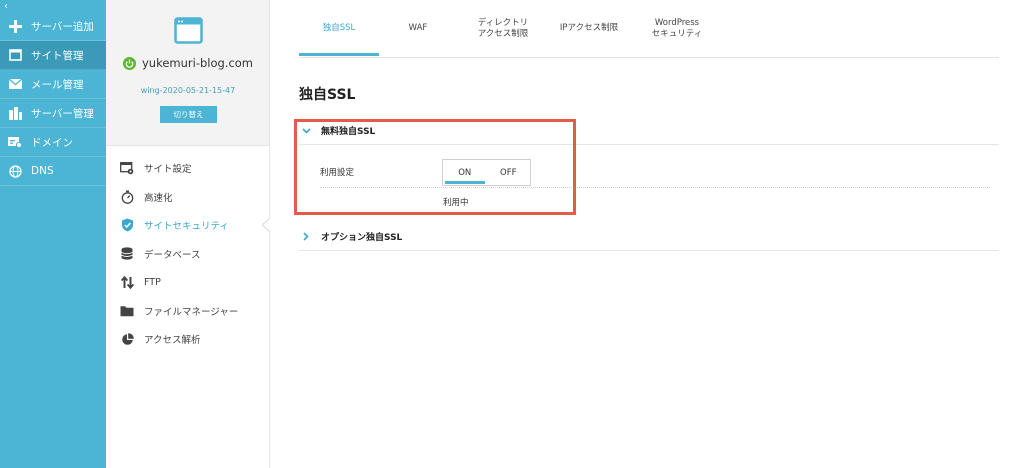 This screenshot has width=1024, height=468. Describe the element at coordinates (15, 84) in the screenshot. I see `mail-icon` at that location.